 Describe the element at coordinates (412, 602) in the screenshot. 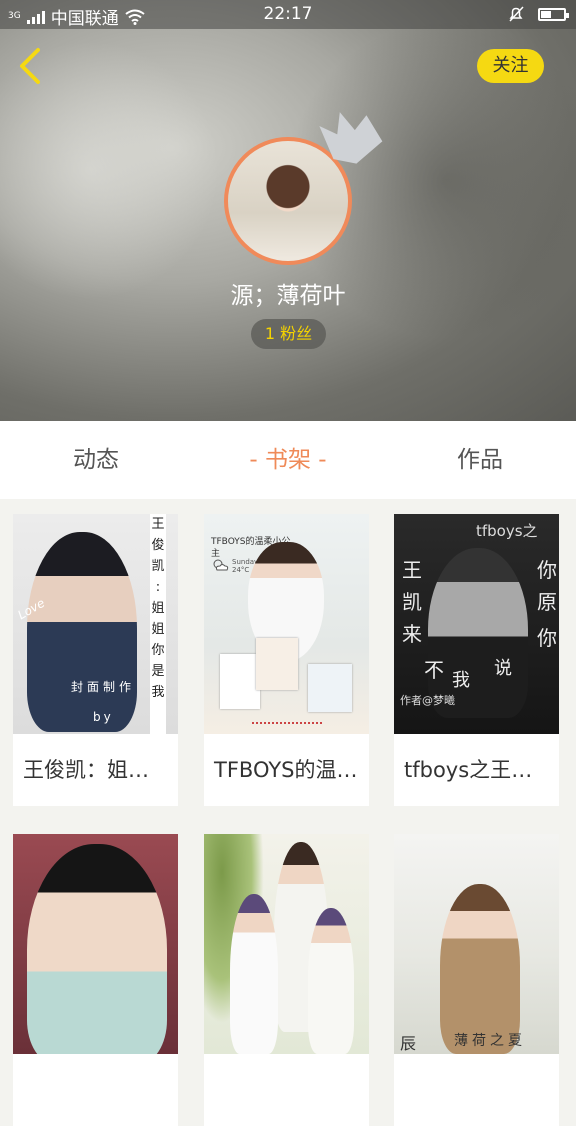

I see `cover-char: 凯` at that location.